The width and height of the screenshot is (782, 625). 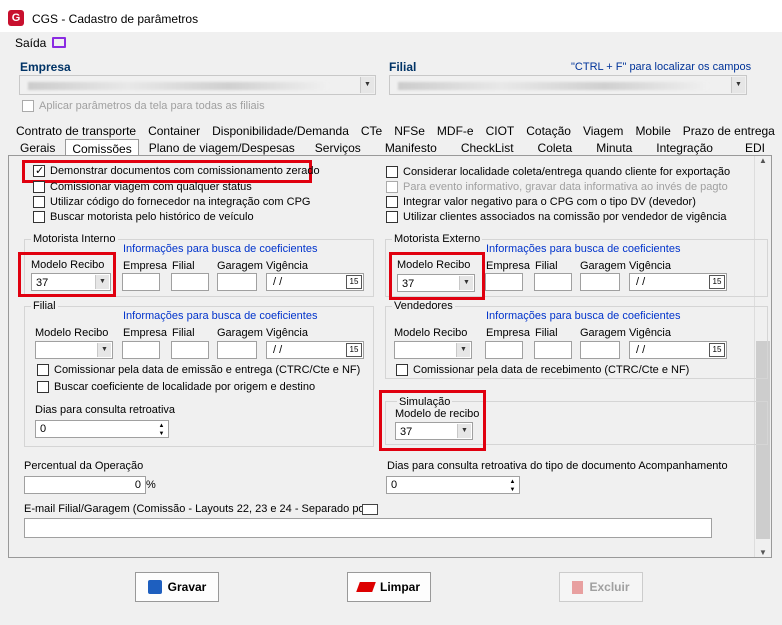 What do you see at coordinates (178, 86) in the screenshot?
I see `empresa-value-blurred` at bounding box center [178, 86].